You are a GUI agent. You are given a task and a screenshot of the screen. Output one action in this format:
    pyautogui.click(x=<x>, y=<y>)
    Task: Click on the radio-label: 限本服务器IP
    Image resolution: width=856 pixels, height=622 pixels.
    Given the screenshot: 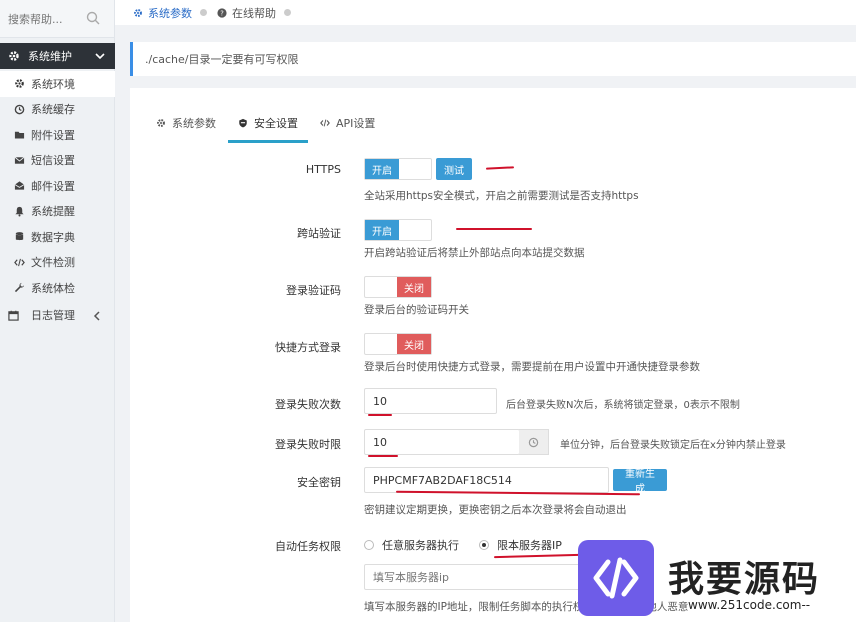 What is the action you would take?
    pyautogui.click(x=529, y=545)
    